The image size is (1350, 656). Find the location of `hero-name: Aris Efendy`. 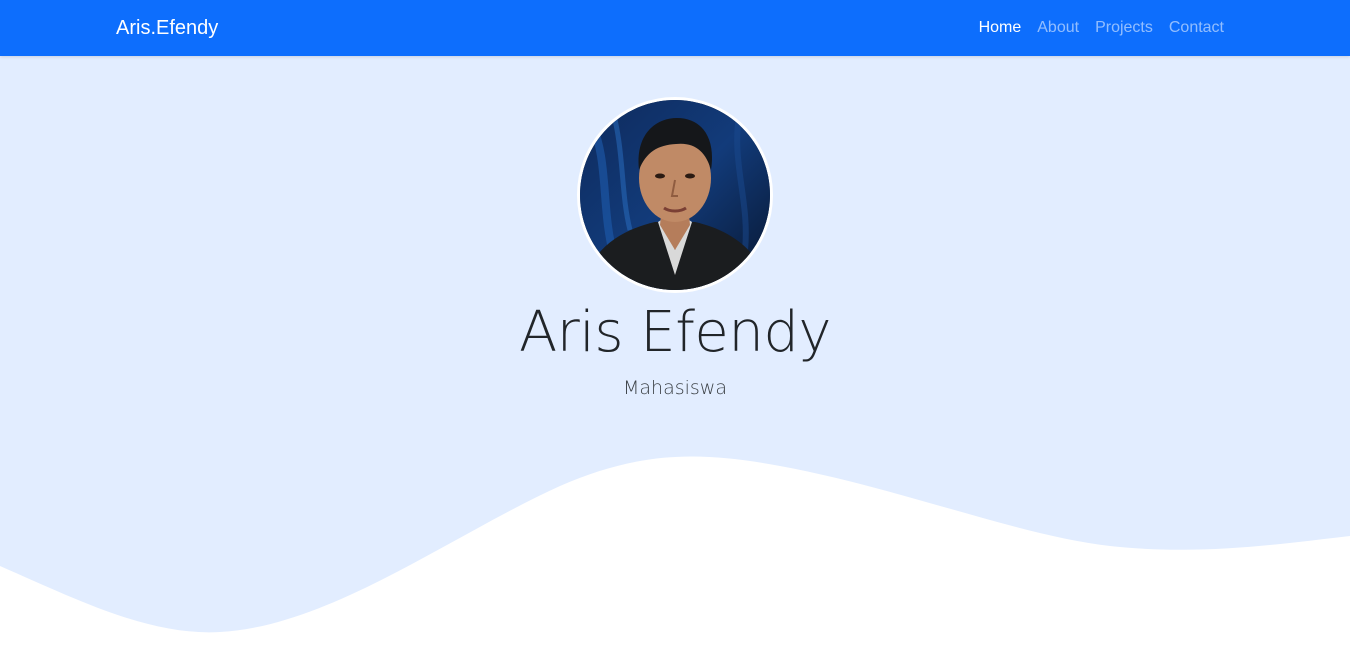

hero-name: Aris Efendy is located at coordinates (675, 332).